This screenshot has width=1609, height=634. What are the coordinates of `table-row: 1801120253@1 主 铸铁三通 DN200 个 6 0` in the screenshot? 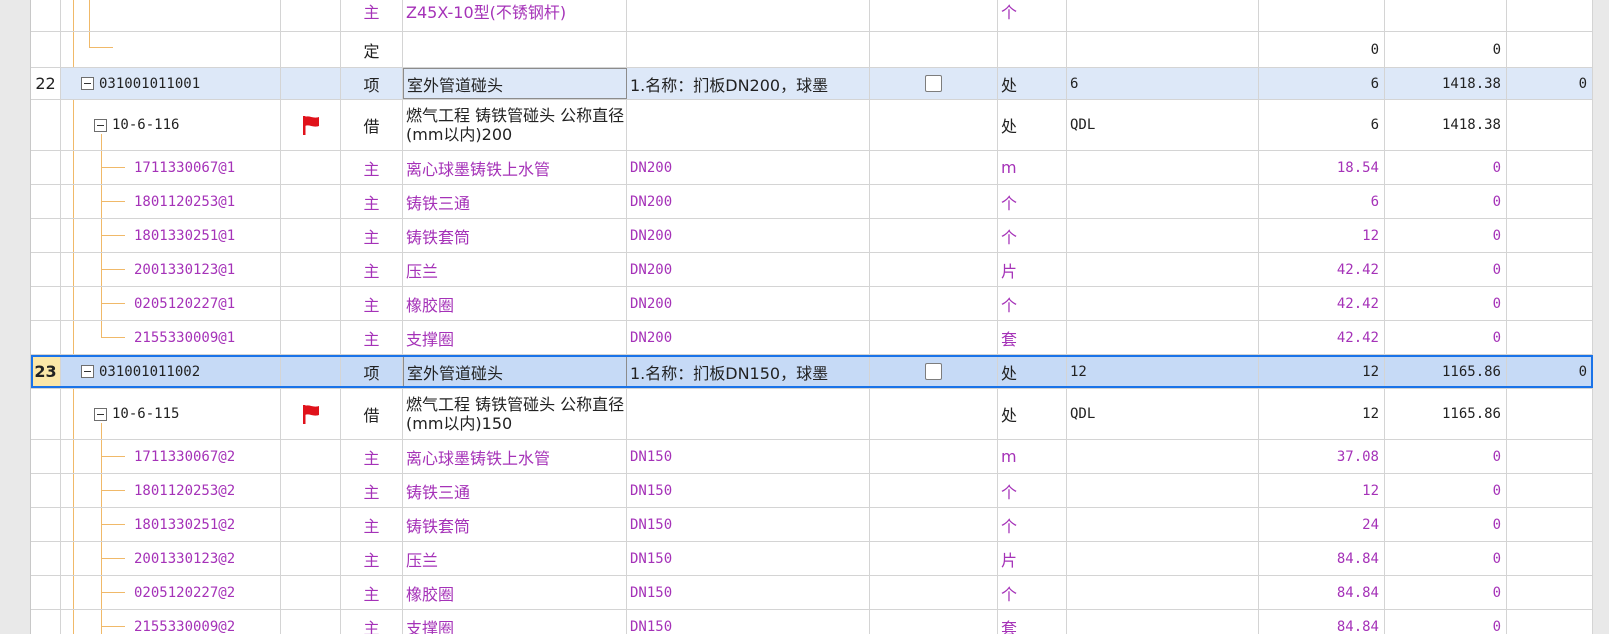 It's located at (812, 202).